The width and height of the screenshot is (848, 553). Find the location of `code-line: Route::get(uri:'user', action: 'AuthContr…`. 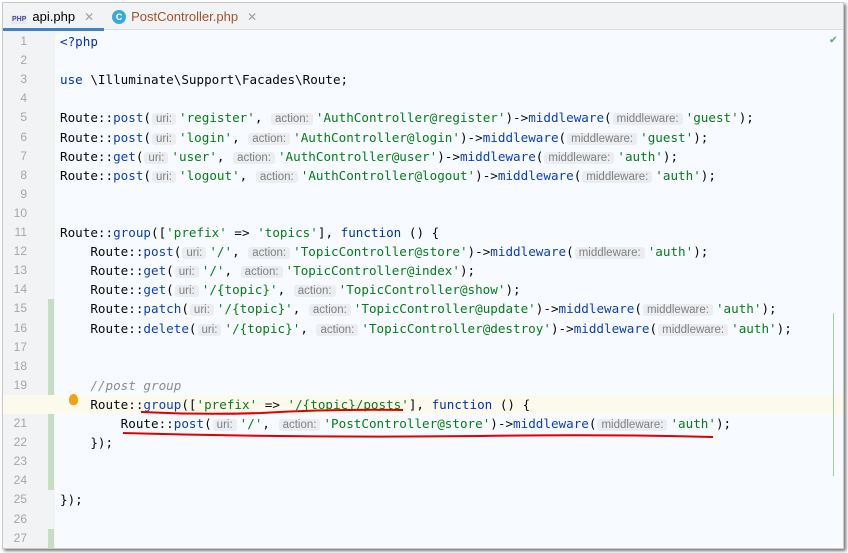

code-line: Route::get(uri:'user', action: 'AuthContr… is located at coordinates (369, 156).